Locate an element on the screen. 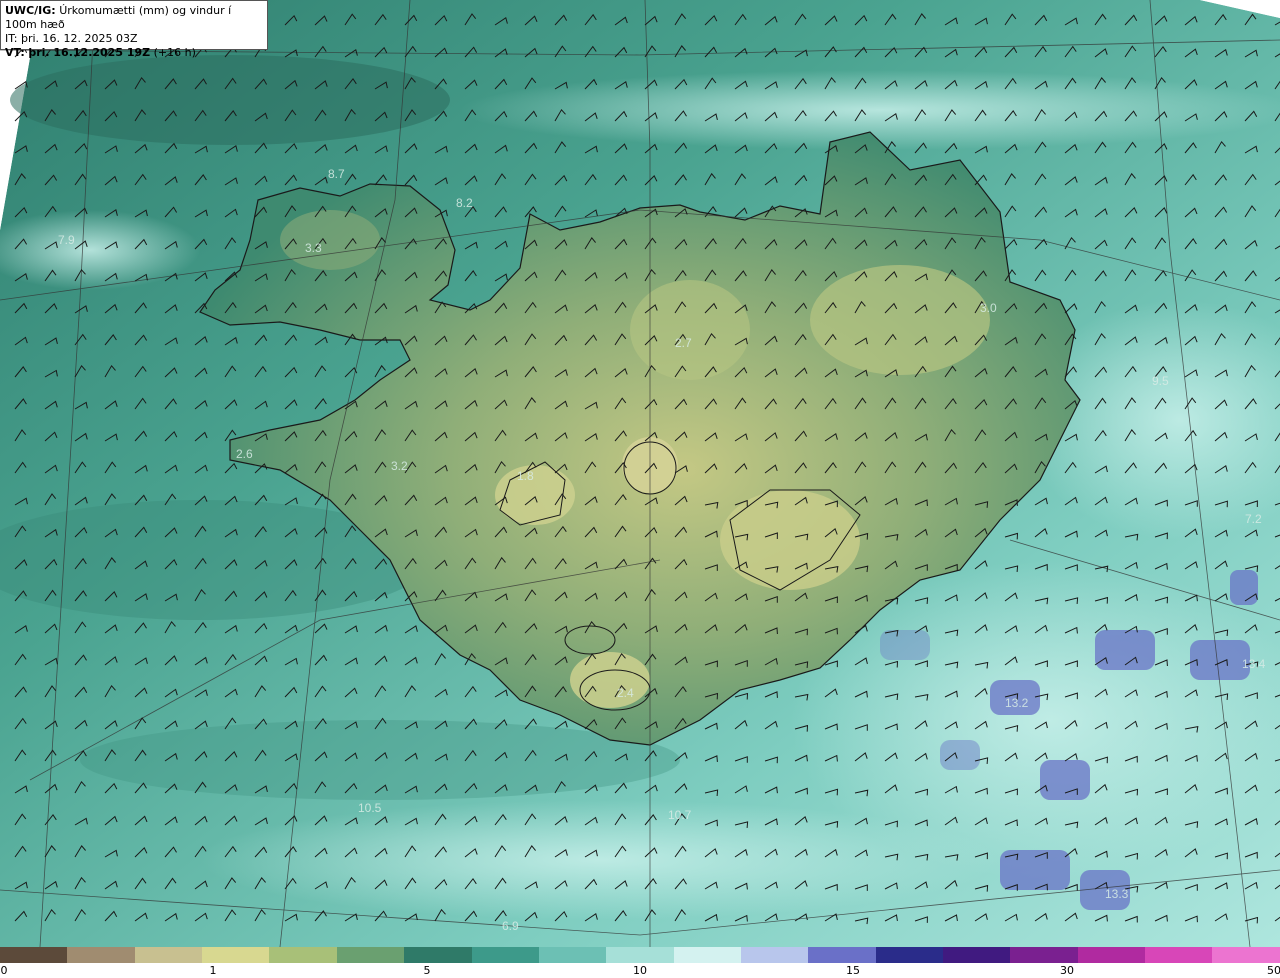  lead-time: (+16 h) is located at coordinates (174, 52).